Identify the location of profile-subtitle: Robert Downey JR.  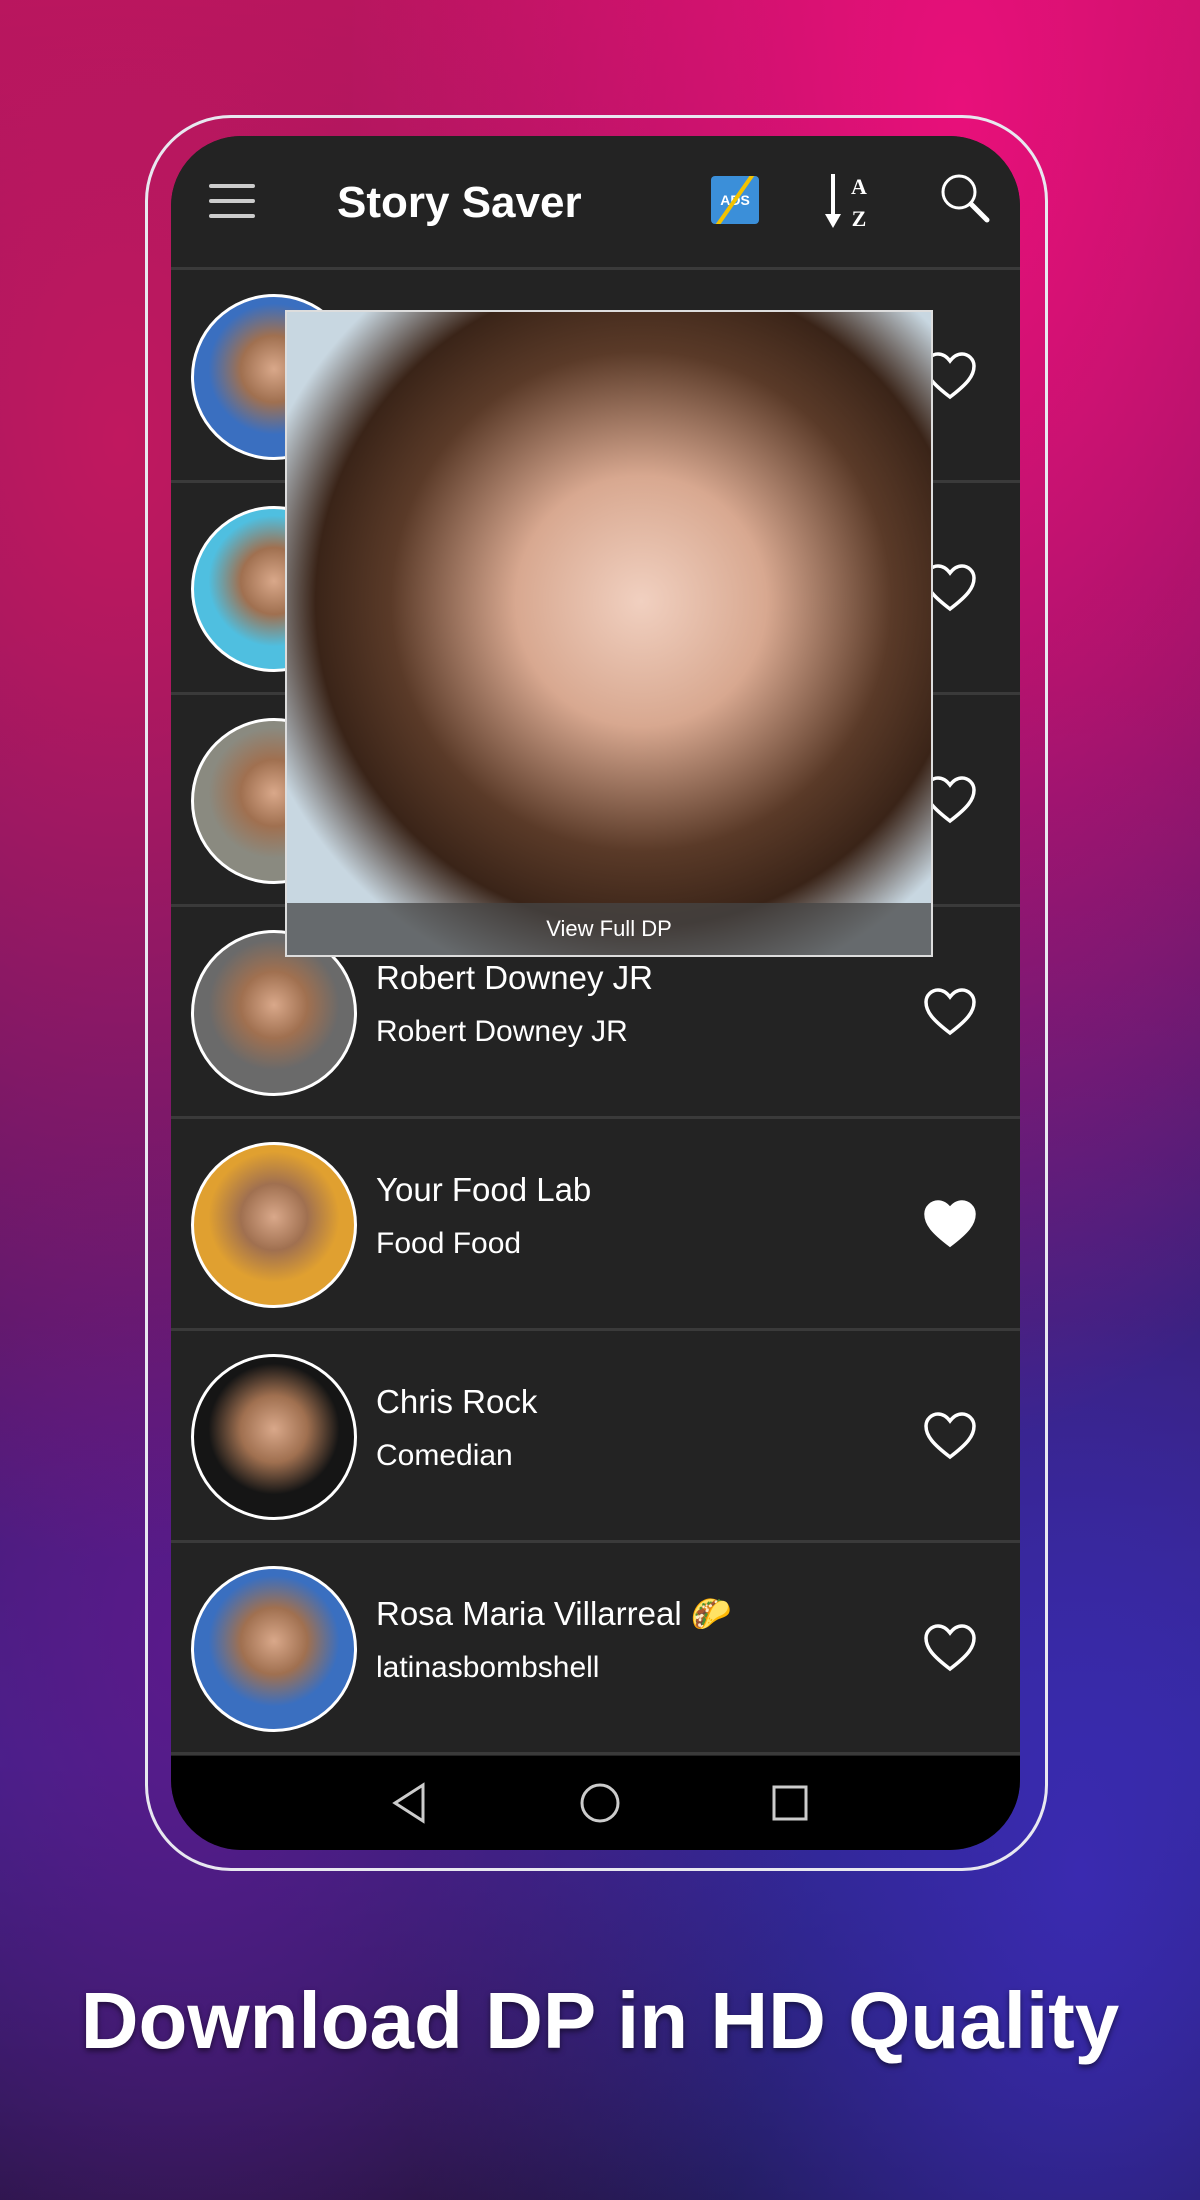
(502, 1031).